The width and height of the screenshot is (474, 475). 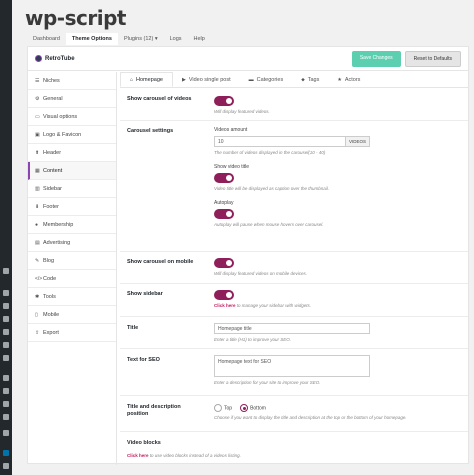 What do you see at coordinates (6, 466) in the screenshot?
I see `collapse-icon` at bounding box center [6, 466].